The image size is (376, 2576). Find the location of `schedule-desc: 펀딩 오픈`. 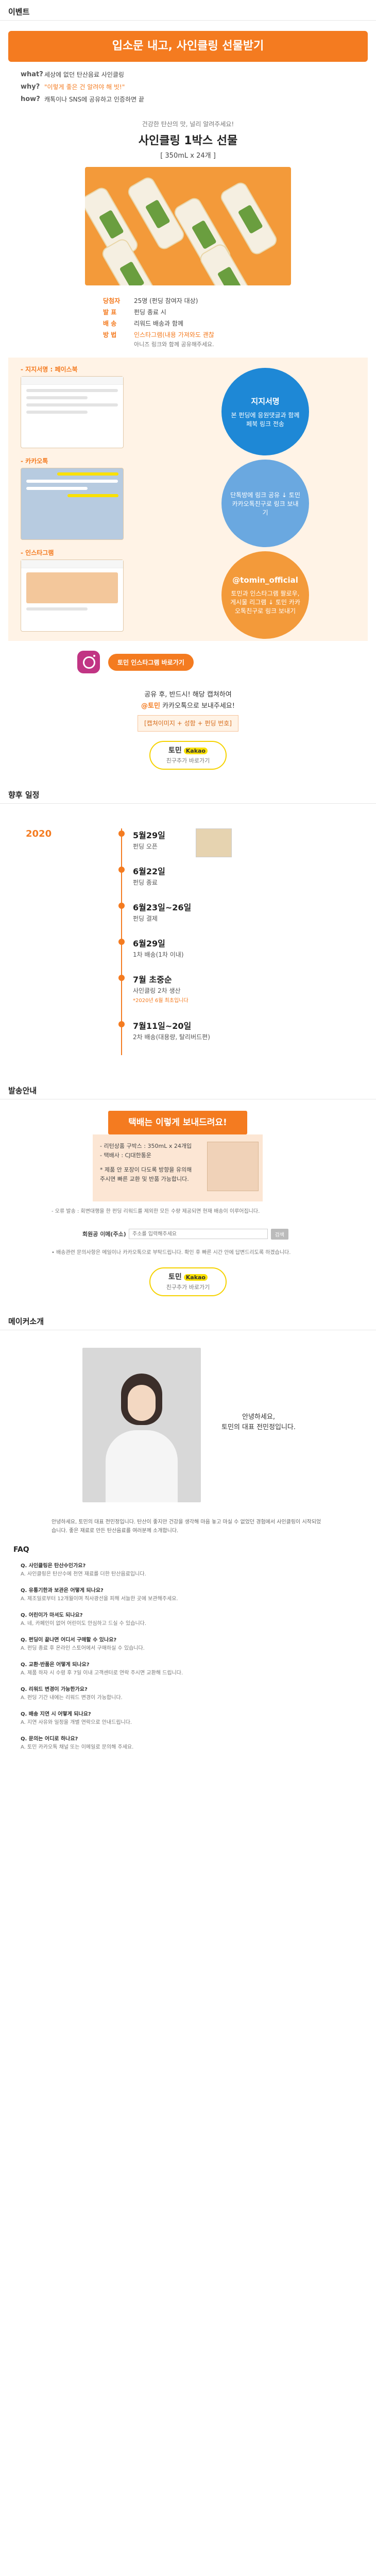

schedule-desc: 펀딩 오픈 is located at coordinates (145, 846).